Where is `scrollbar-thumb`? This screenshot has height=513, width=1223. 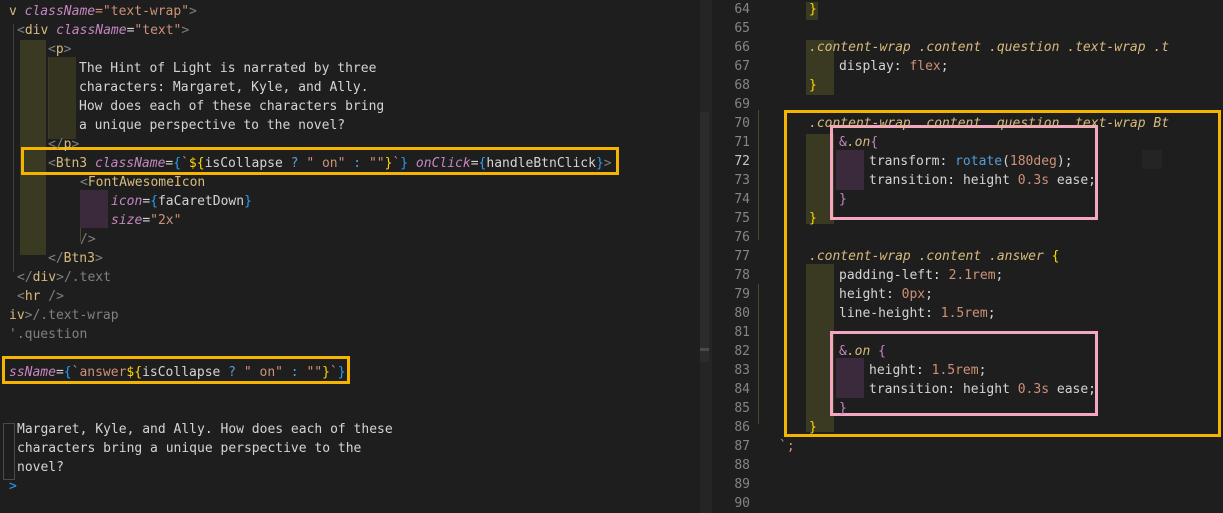 scrollbar-thumb is located at coordinates (704, 237).